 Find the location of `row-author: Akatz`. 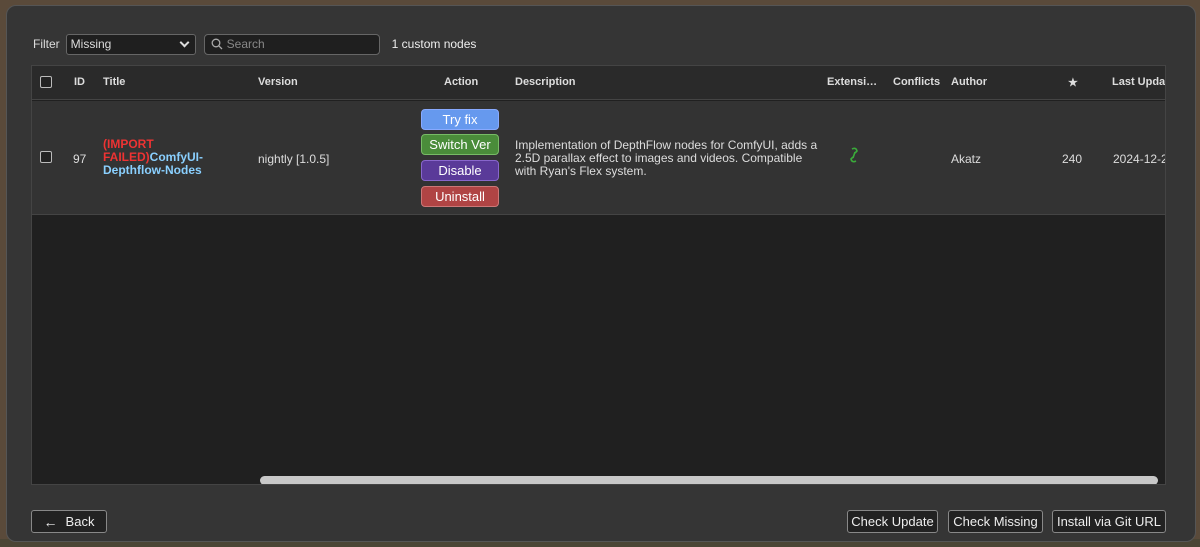

row-author: Akatz is located at coordinates (966, 159).